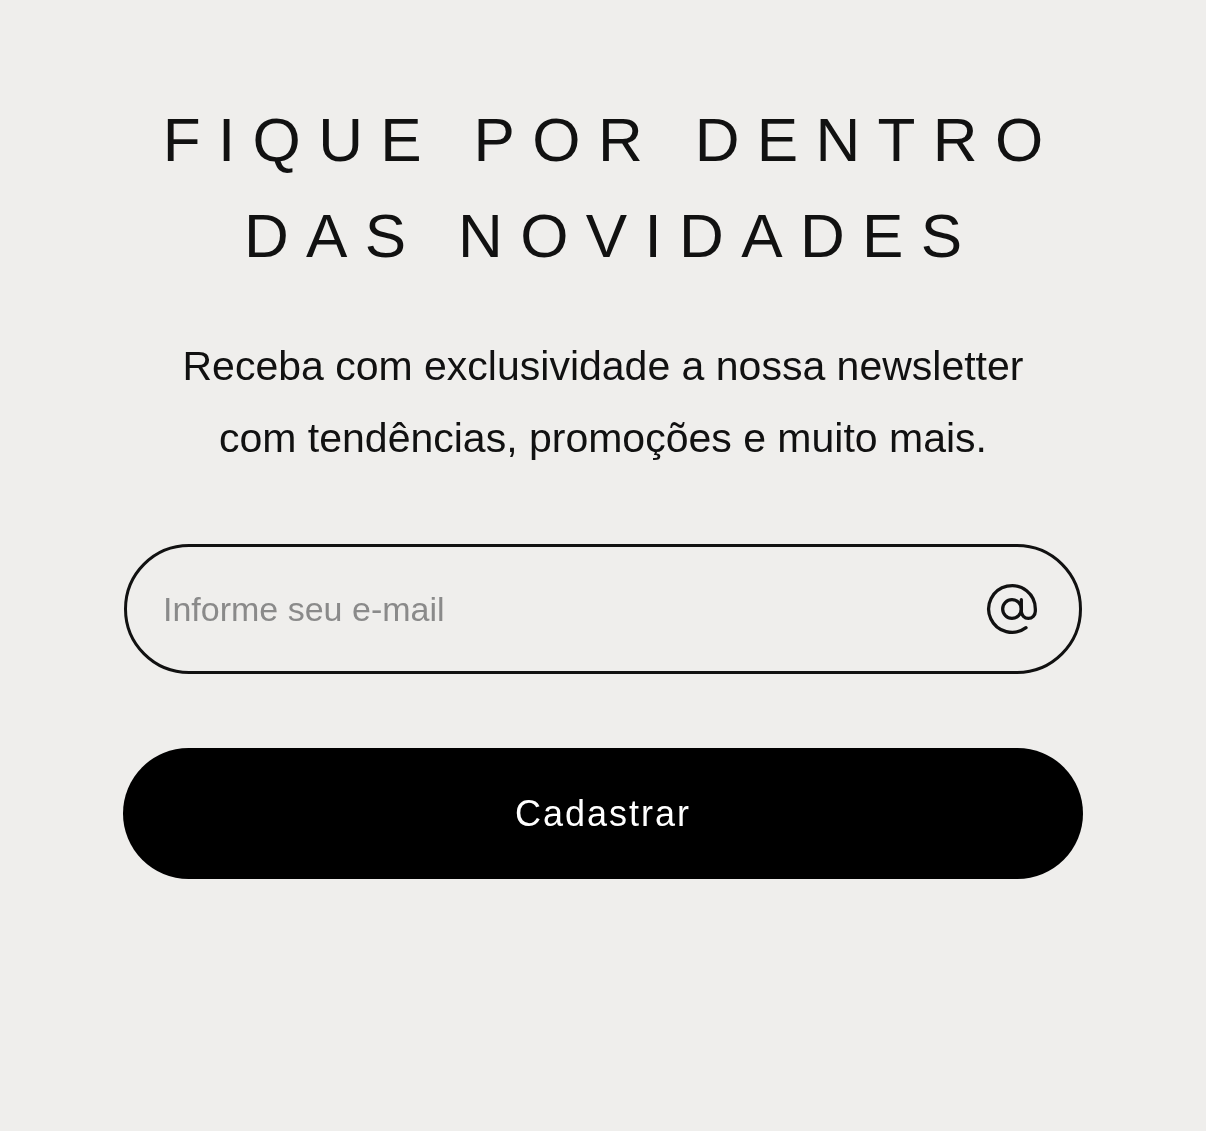 This screenshot has height=1131, width=1206. I want to click on email-field: Informe seu e-mail, so click(603, 609).